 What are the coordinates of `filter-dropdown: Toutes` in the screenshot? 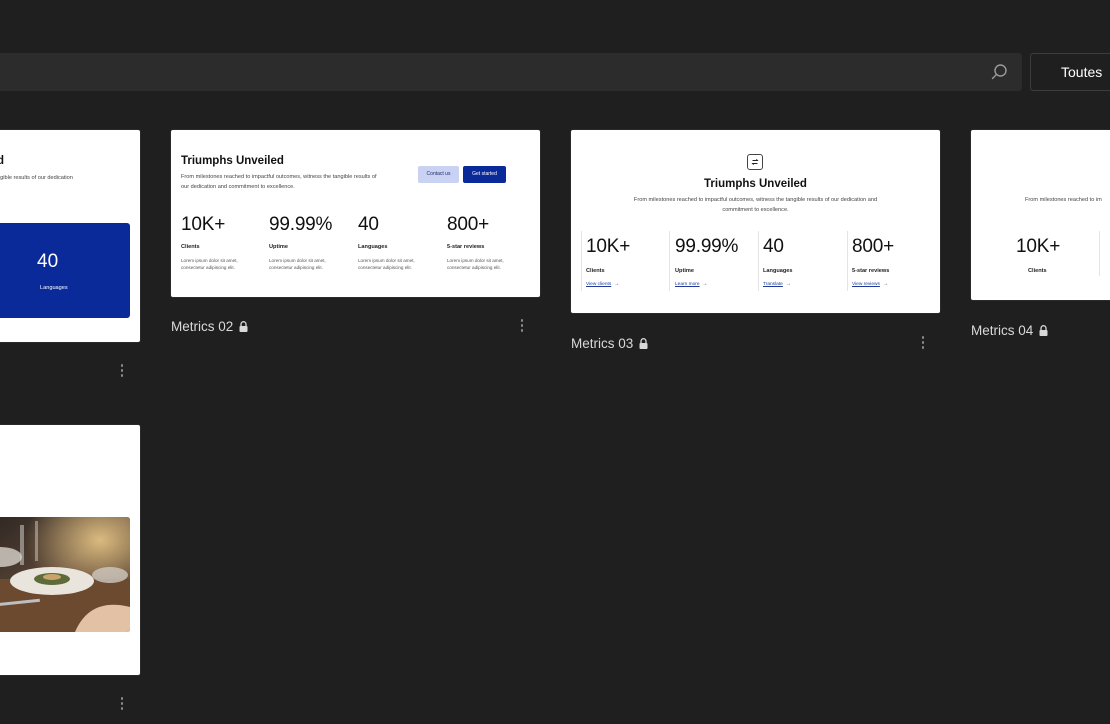 It's located at (1070, 72).